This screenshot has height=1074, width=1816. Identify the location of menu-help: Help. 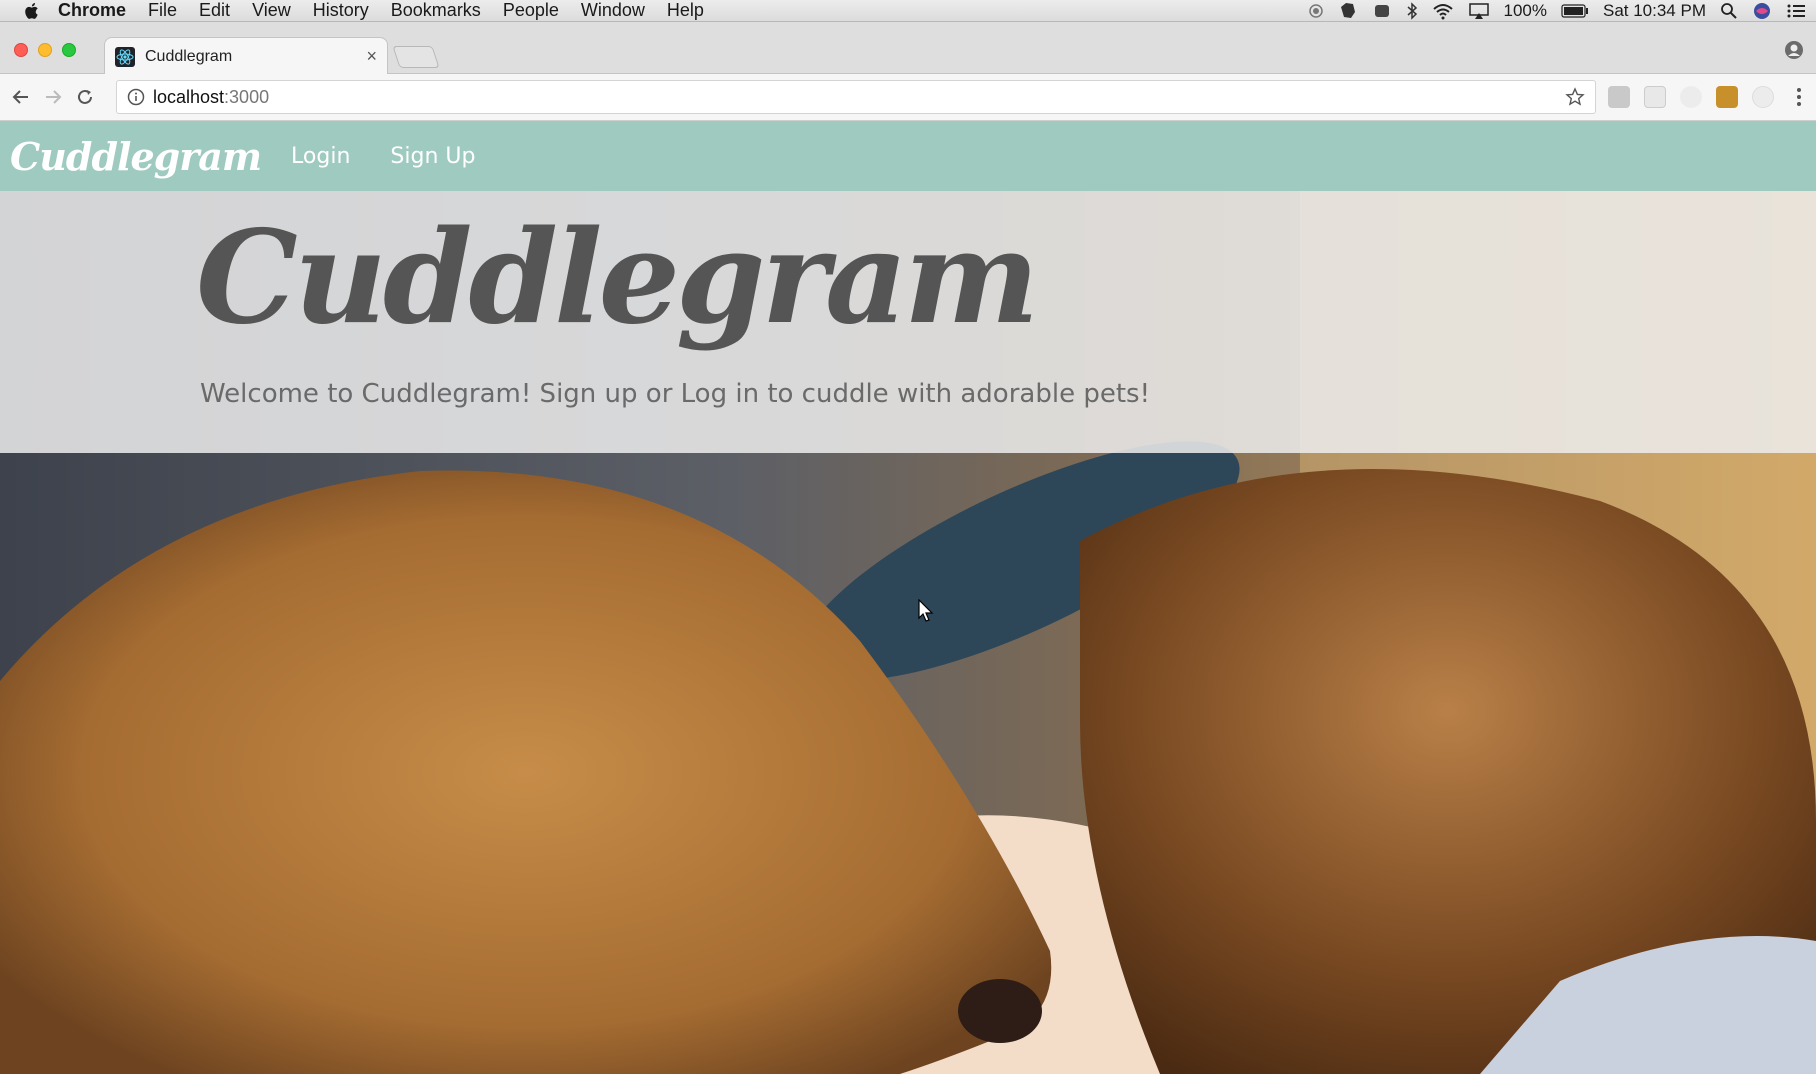
(685, 10).